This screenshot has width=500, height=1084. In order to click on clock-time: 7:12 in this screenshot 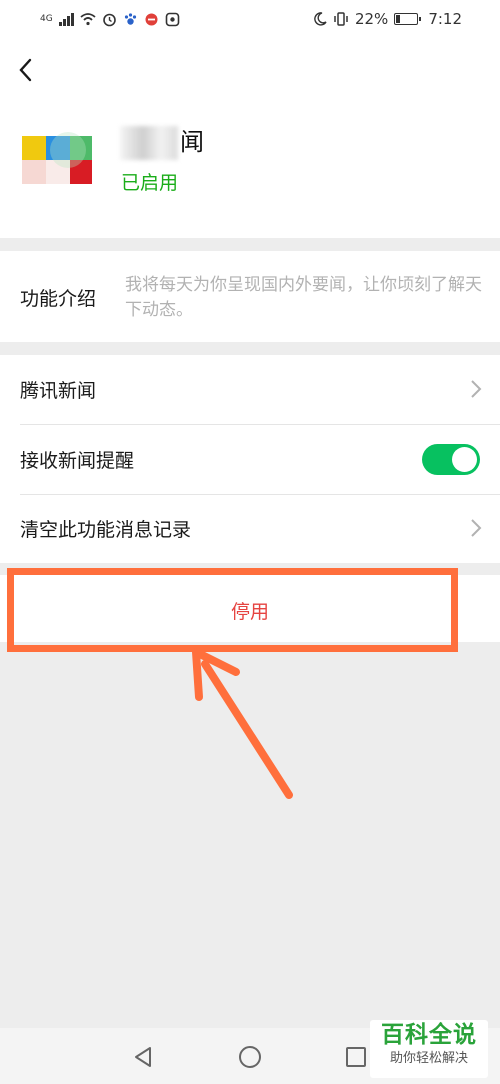, I will do `click(445, 19)`.